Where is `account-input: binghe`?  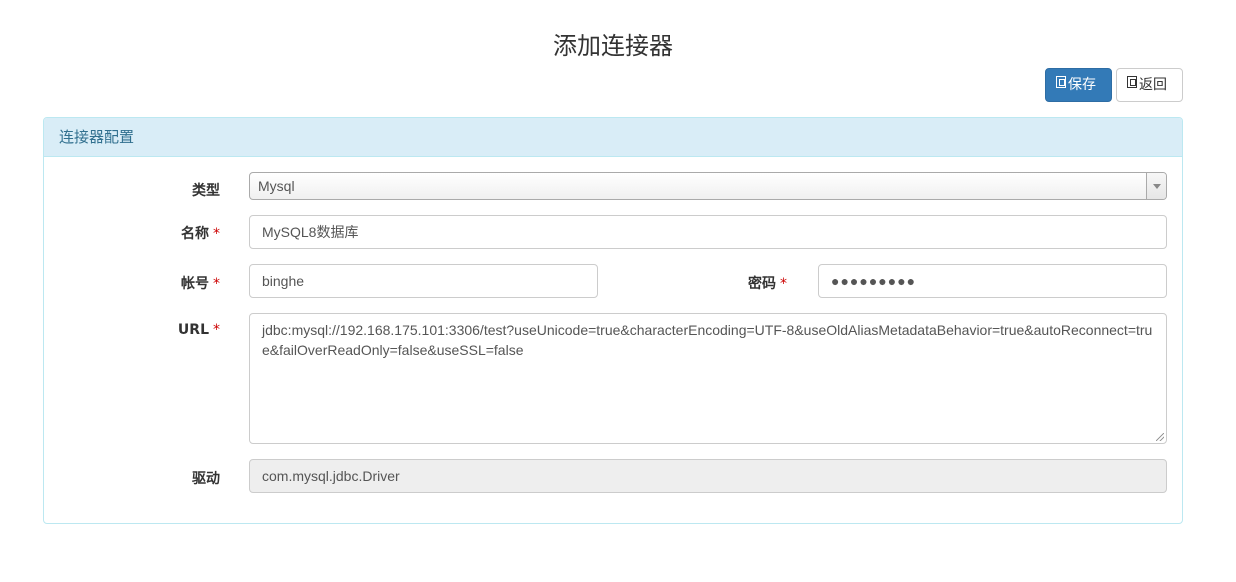 account-input: binghe is located at coordinates (423, 281).